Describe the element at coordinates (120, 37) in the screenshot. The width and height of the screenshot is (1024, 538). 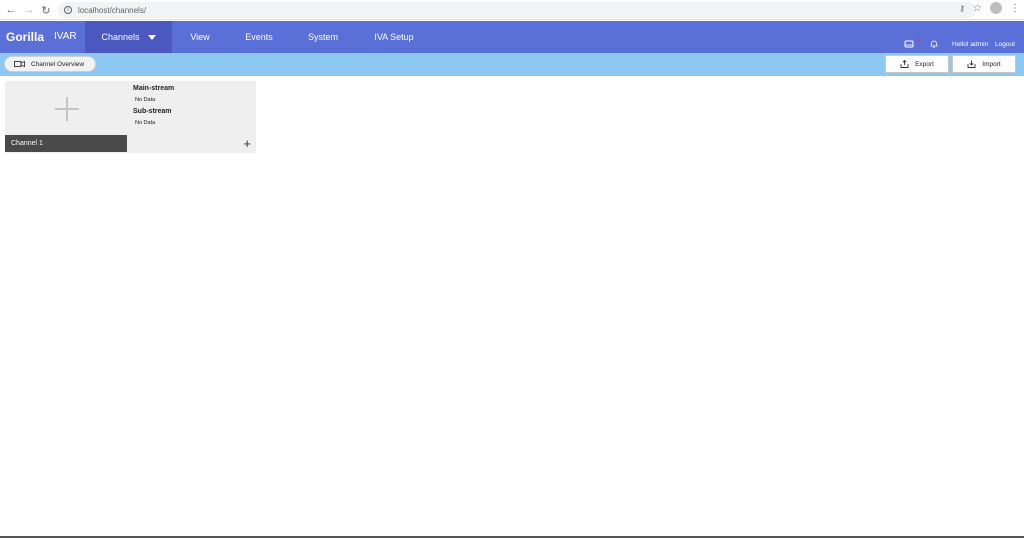
I see `tab-channels-label: Channels` at that location.